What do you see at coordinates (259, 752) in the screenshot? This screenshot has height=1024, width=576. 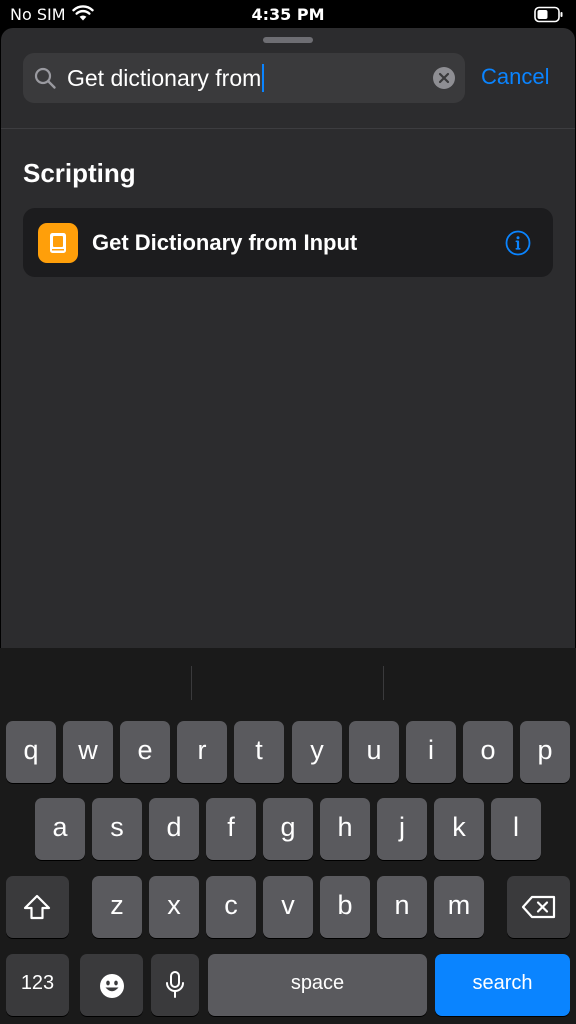 I see `key-t: t` at bounding box center [259, 752].